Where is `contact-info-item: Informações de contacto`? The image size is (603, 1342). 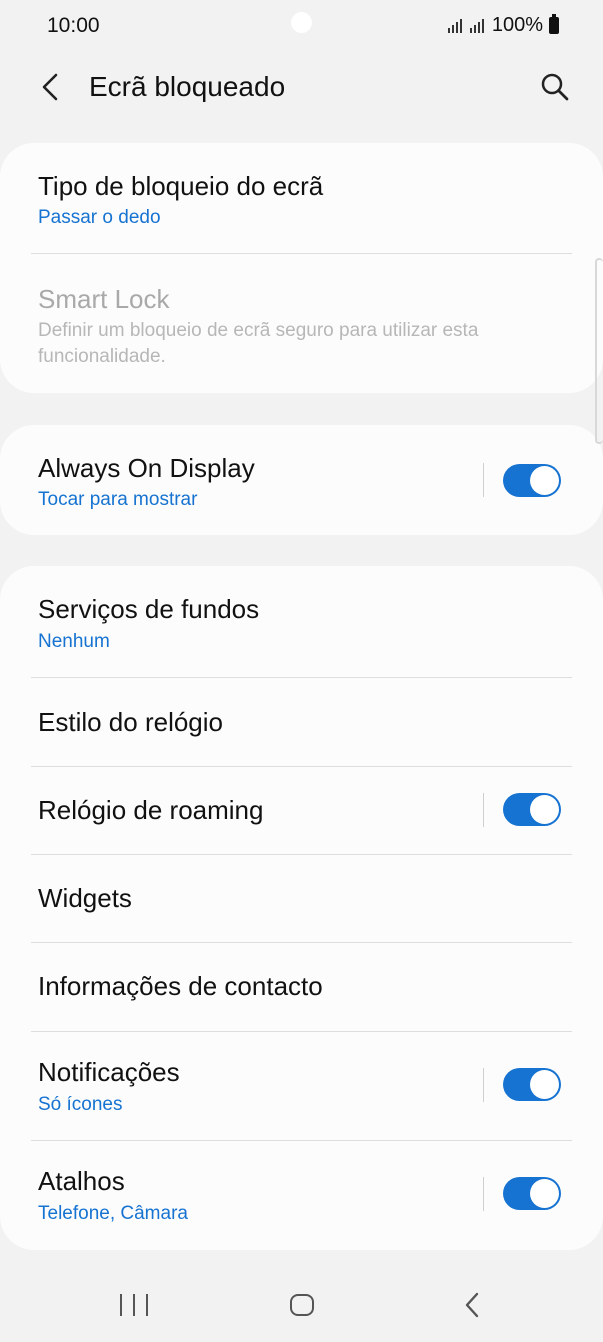 contact-info-item: Informações de contacto is located at coordinates (301, 987).